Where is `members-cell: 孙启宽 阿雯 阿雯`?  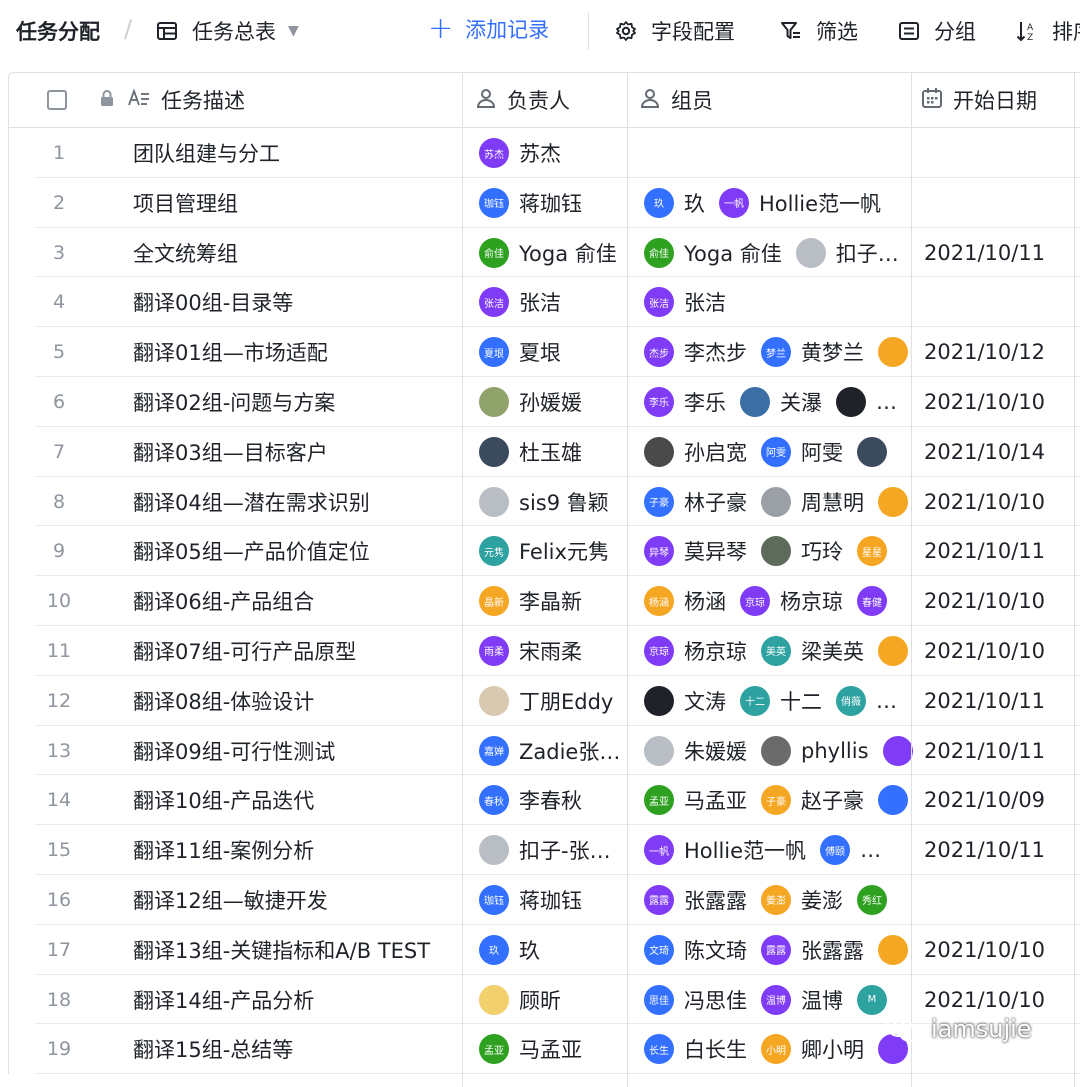
members-cell: 孙启宽 阿雯 阿雯 is located at coordinates (781, 452).